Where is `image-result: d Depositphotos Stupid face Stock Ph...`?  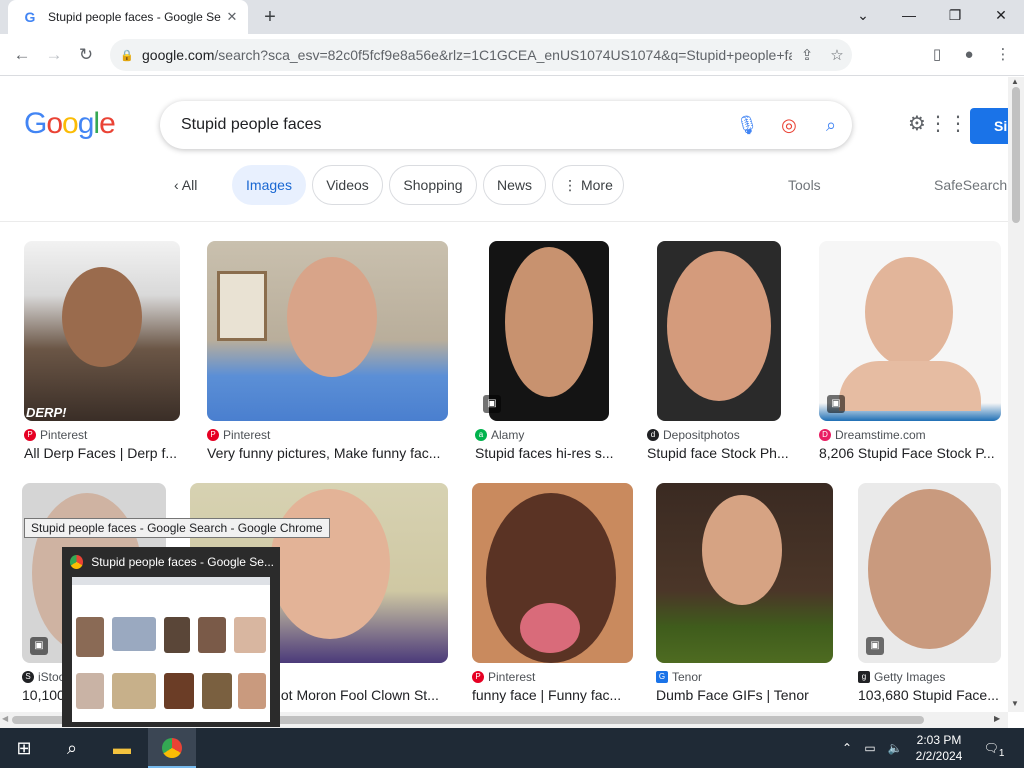 image-result: d Depositphotos Stupid face Stock Ph... is located at coordinates (720, 353).